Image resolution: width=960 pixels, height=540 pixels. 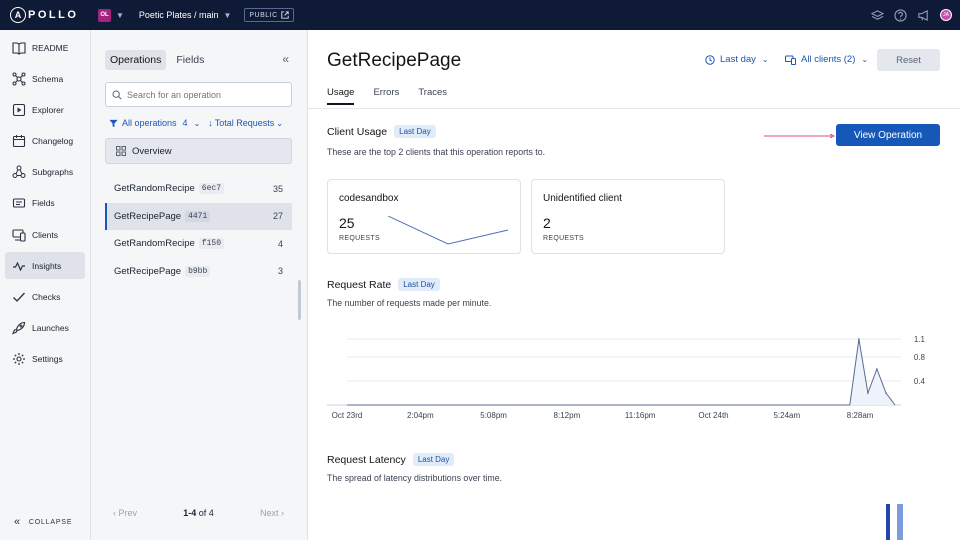 I want to click on time-range-select: Last day ⌄, so click(x=737, y=59).